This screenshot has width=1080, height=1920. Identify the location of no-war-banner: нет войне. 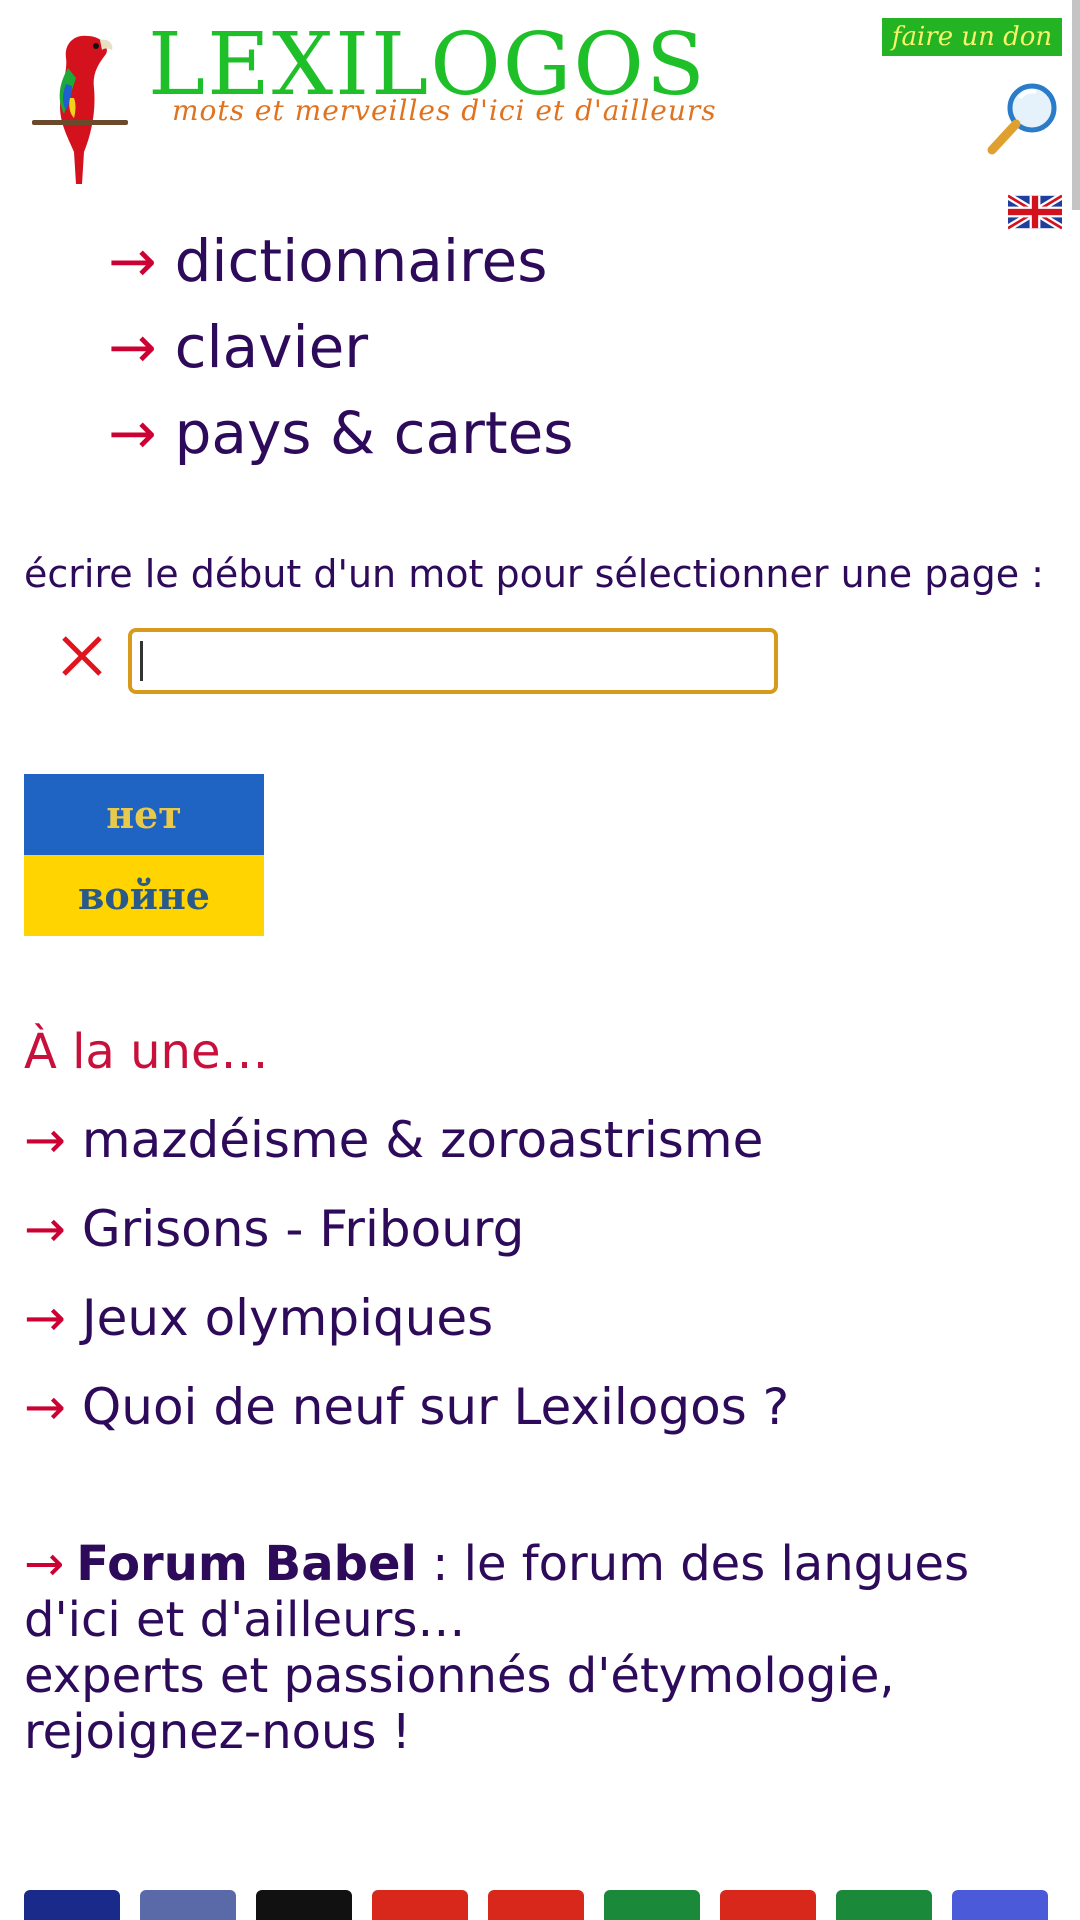
(144, 855).